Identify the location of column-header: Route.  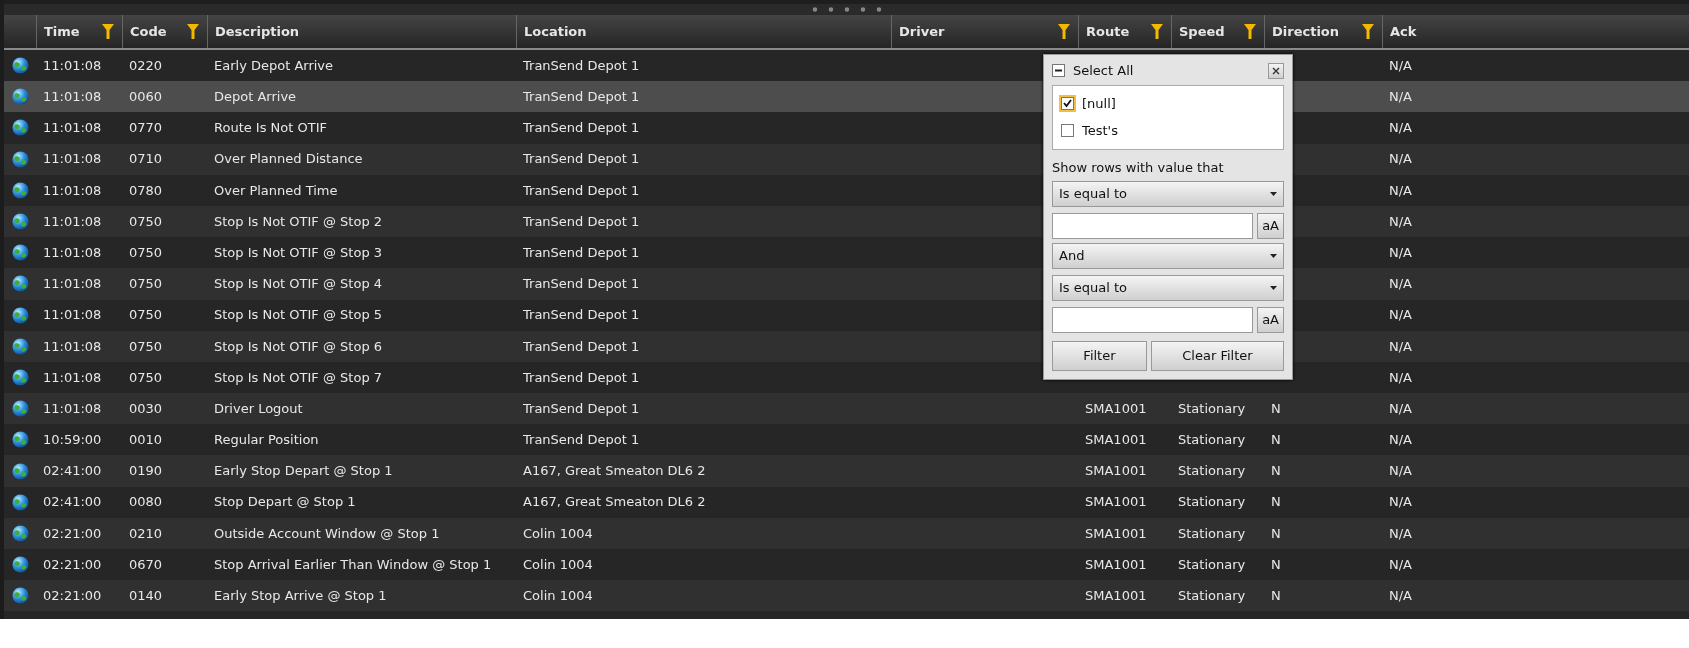
(1108, 31).